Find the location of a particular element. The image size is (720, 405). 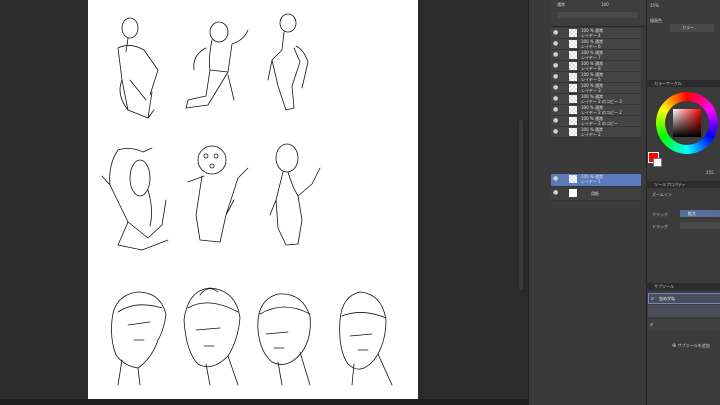

layer-name: レイヤー 5 is located at coordinates (591, 79).